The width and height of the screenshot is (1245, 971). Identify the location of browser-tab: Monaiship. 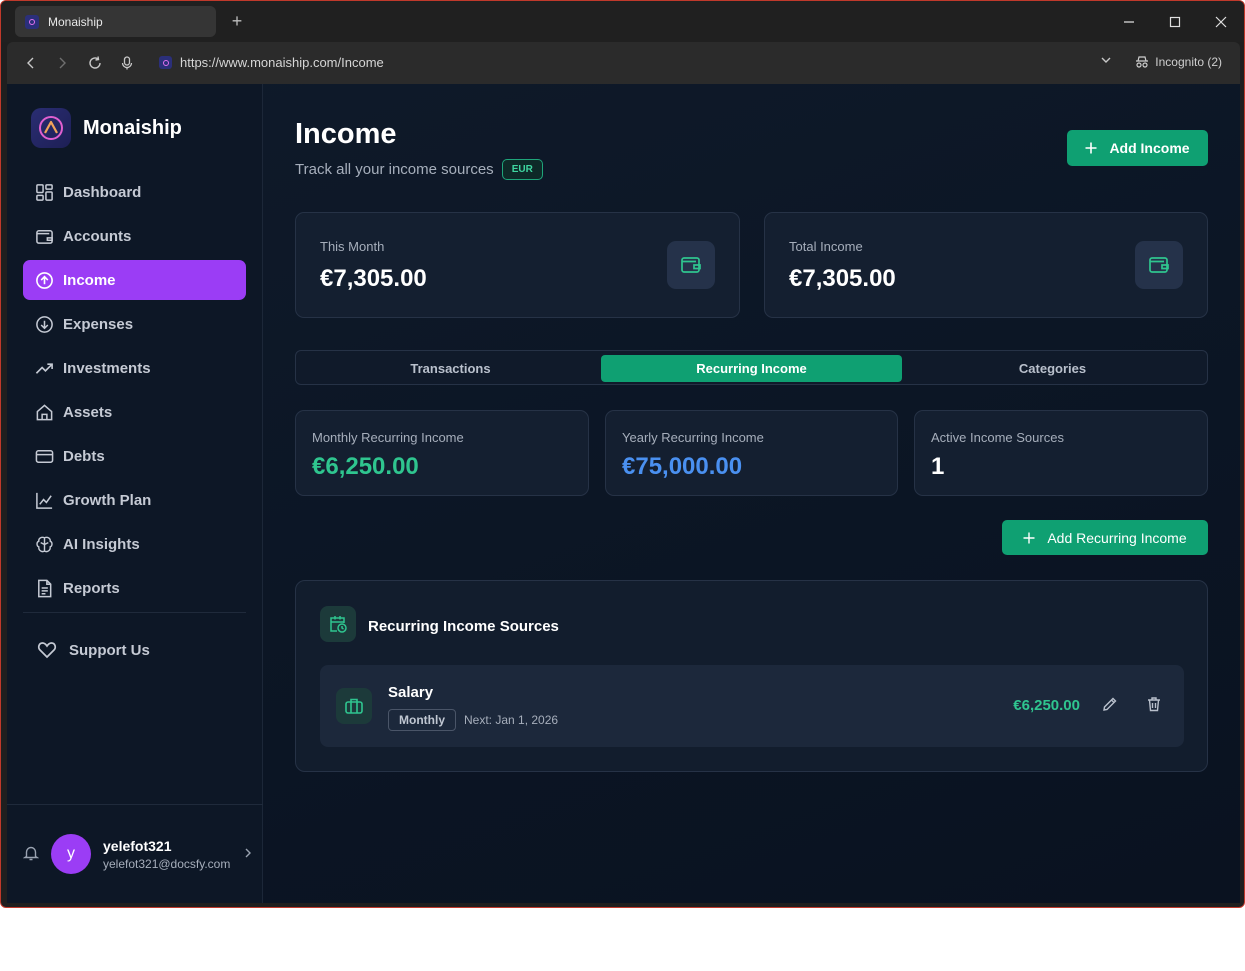
(115, 21).